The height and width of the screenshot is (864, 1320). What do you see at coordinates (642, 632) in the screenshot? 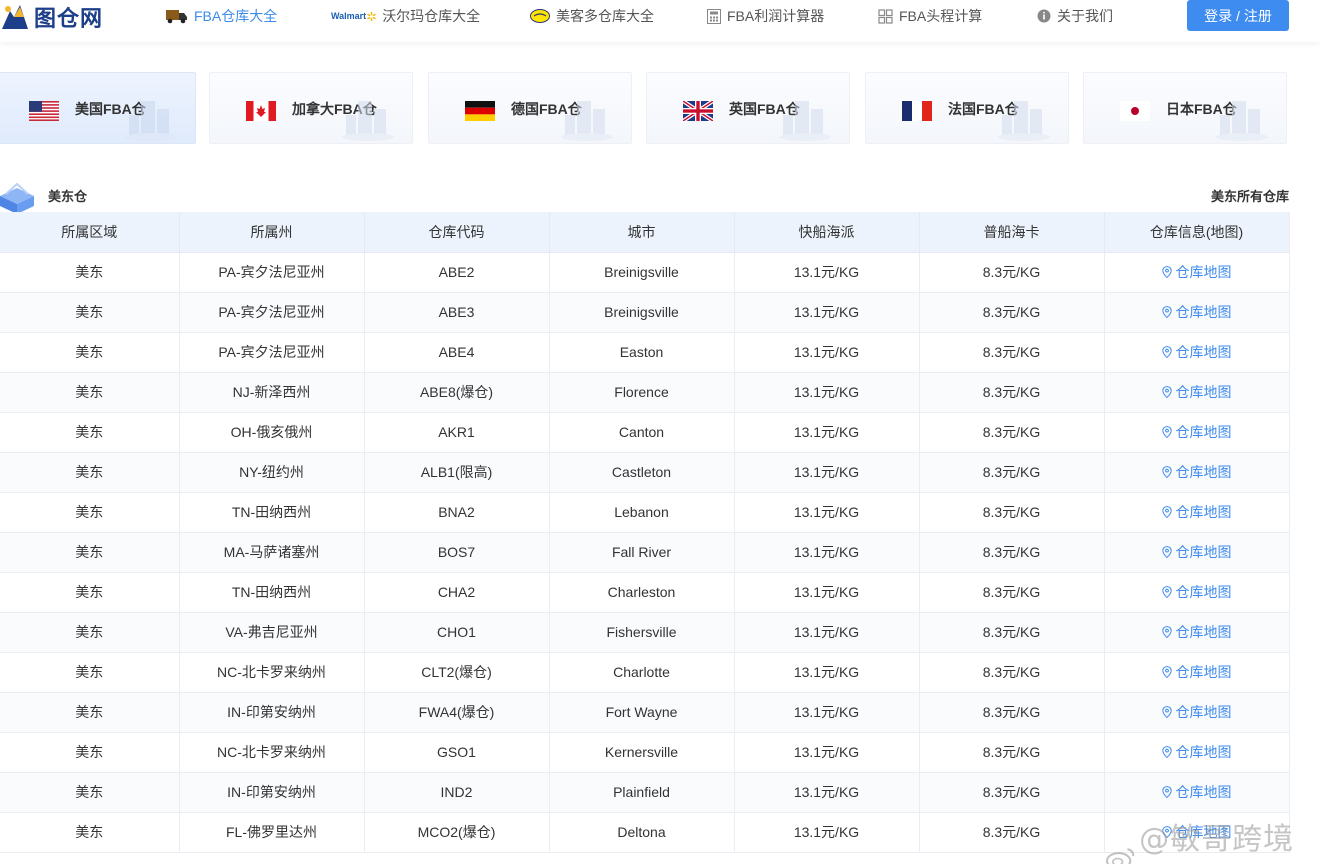
I see `table-cell: Fishersville` at bounding box center [642, 632].